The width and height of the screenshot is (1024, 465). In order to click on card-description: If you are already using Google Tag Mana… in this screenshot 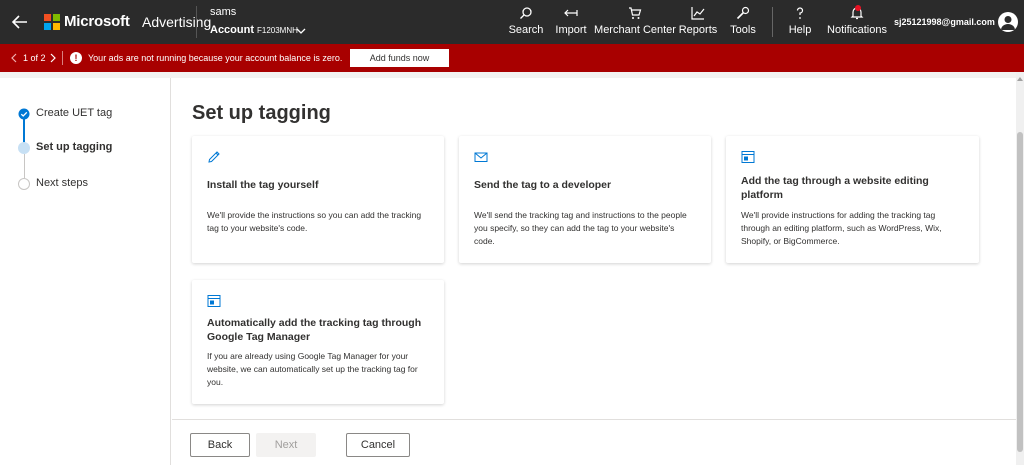, I will do `click(312, 369)`.